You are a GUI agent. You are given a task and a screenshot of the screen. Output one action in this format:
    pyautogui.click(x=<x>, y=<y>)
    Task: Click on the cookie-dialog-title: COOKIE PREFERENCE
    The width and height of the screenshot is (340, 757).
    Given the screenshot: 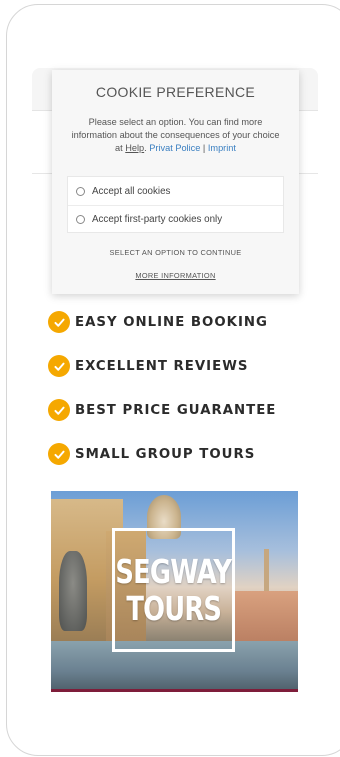 What is the action you would take?
    pyautogui.click(x=175, y=92)
    